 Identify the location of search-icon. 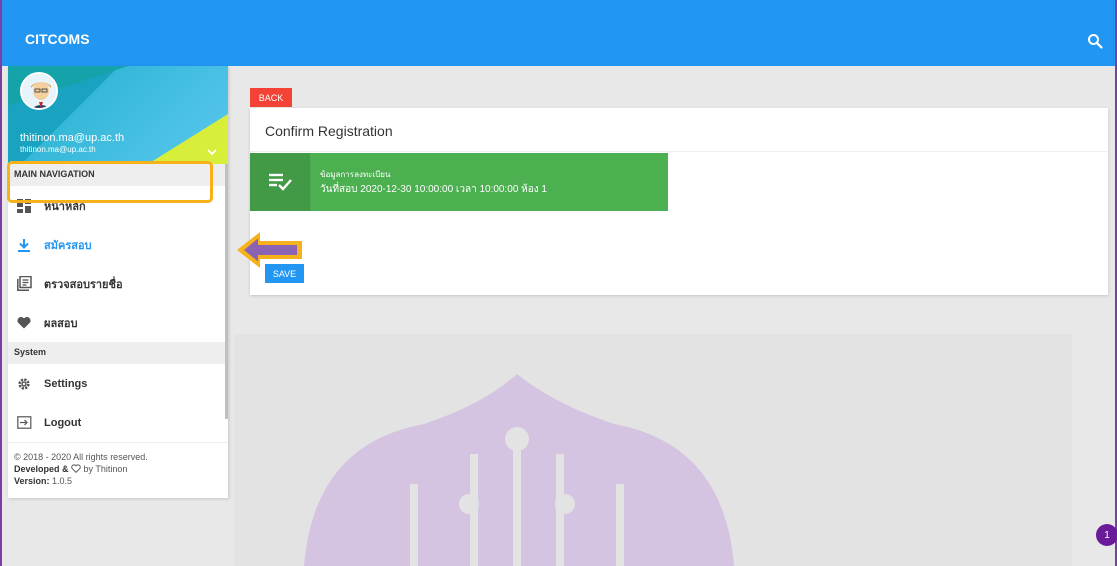
(1095, 41).